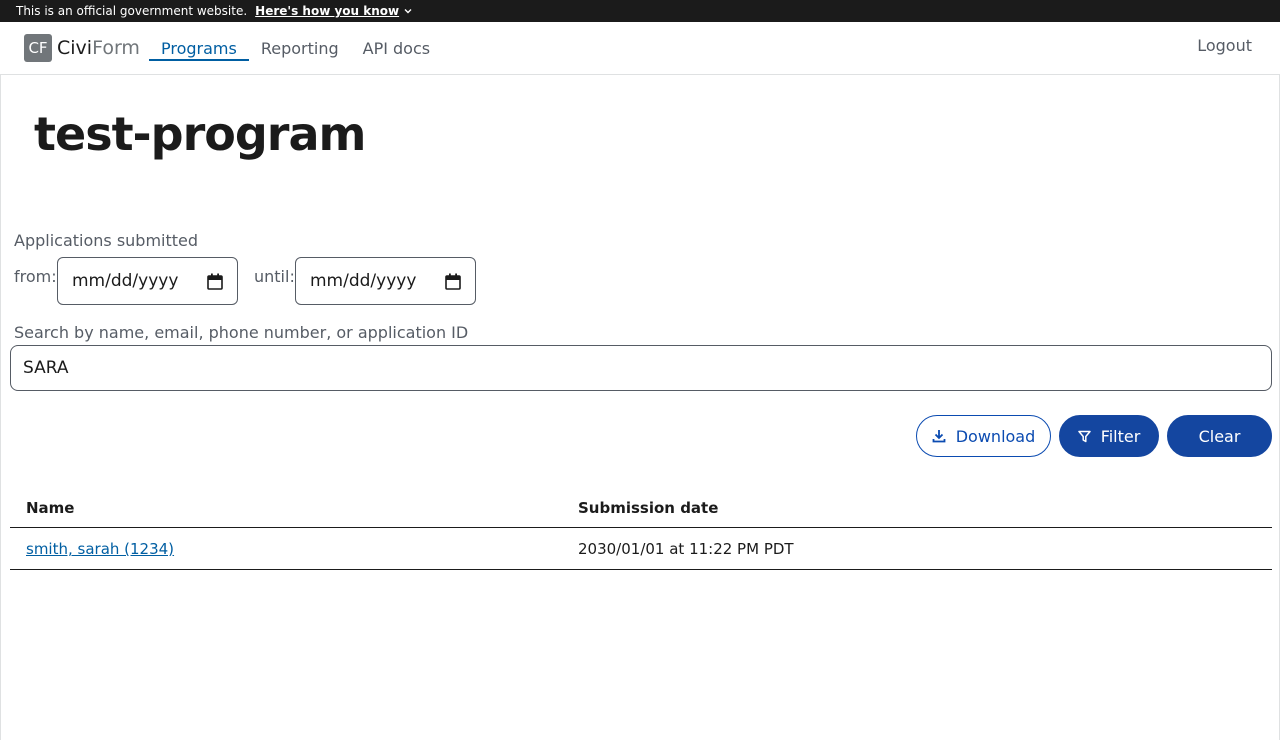 The image size is (1280, 740). Describe the element at coordinates (125, 281) in the screenshot. I see `from-date-placeholder: mm/dd/yyyy` at that location.